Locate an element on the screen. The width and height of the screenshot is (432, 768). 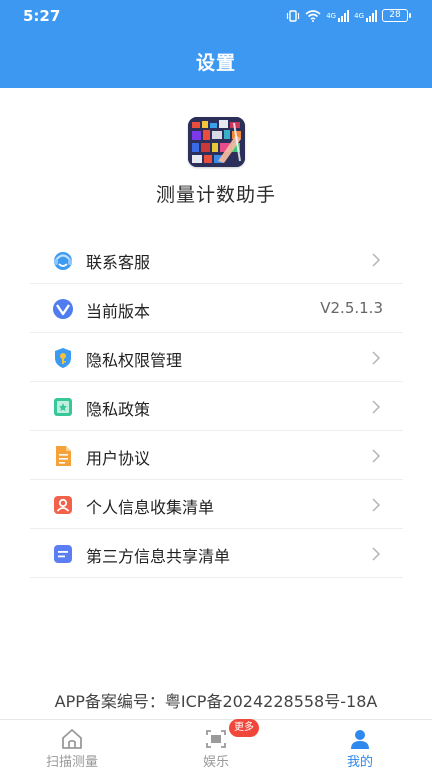
menu-item-label: 隐私权限管理 is located at coordinates (134, 360).